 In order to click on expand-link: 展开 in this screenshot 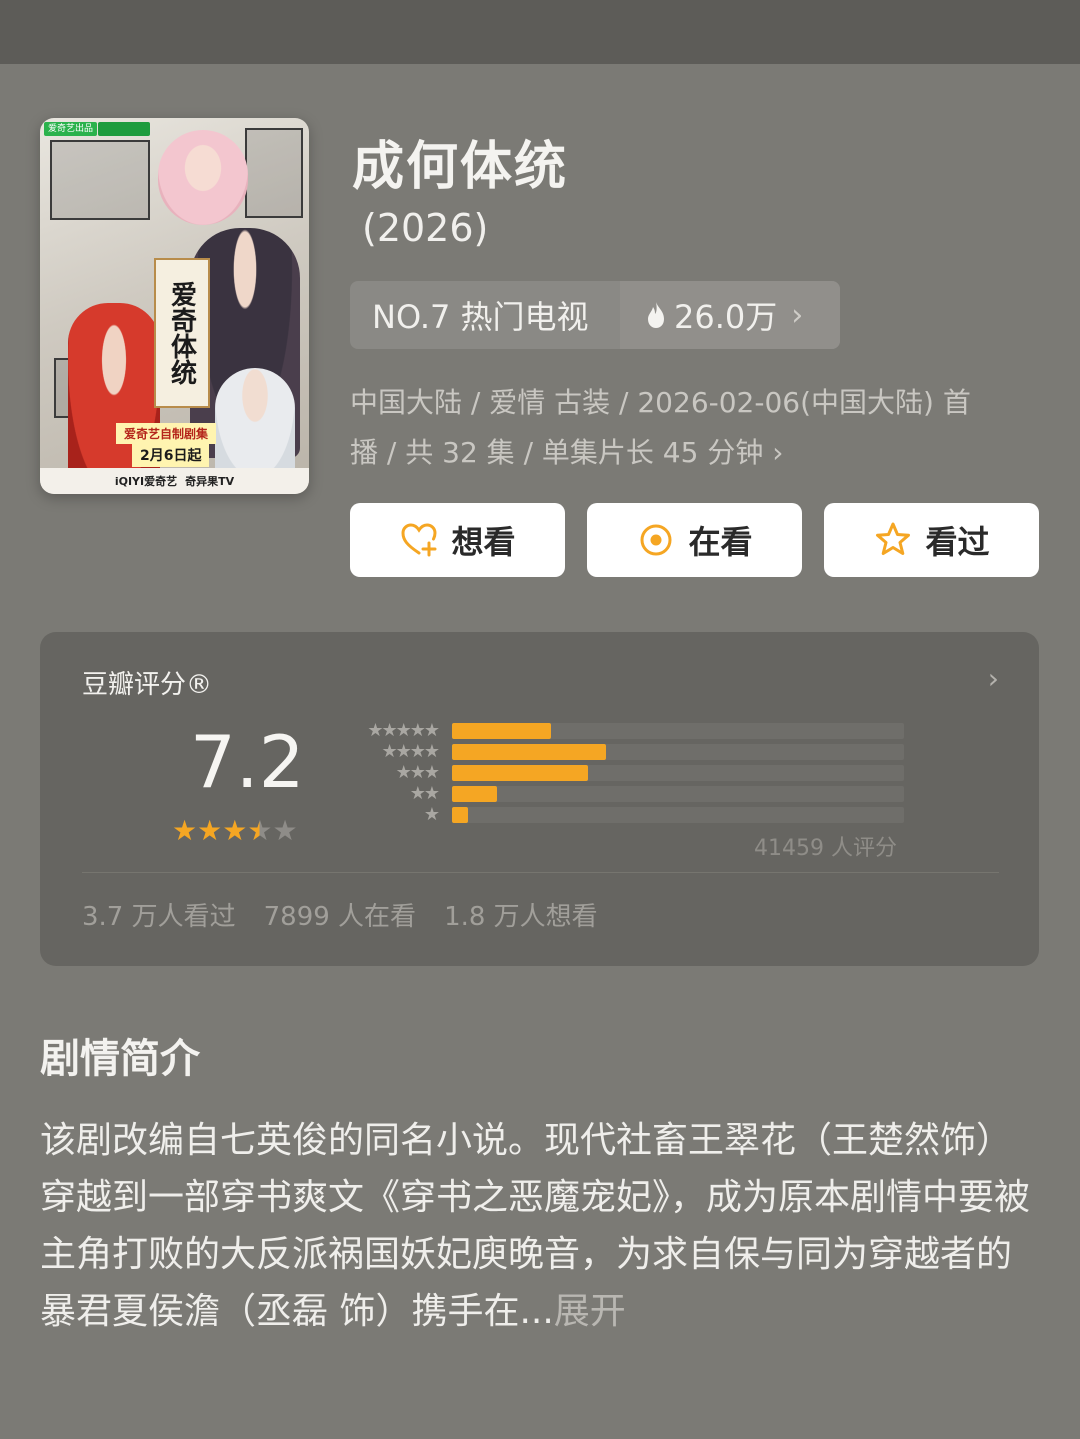, I will do `click(590, 1311)`.